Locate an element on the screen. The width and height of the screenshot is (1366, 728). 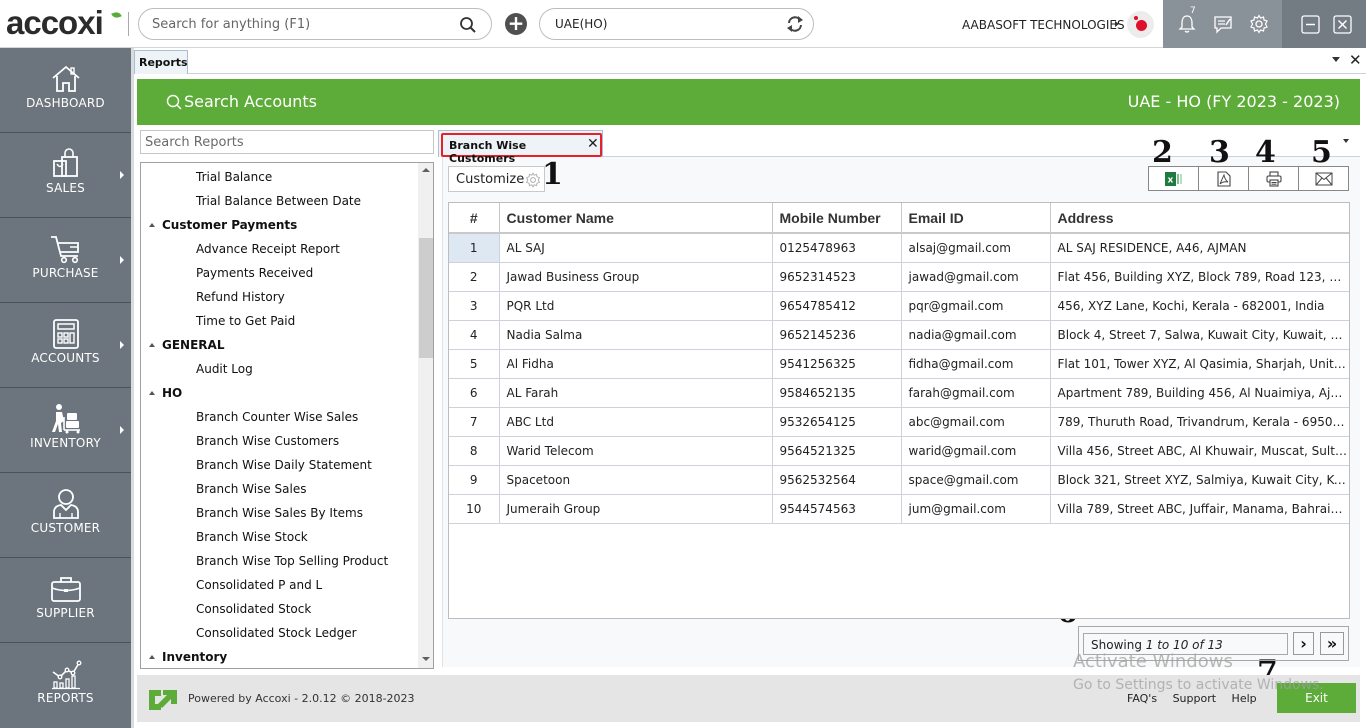
bell-icon is located at coordinates (1187, 26).